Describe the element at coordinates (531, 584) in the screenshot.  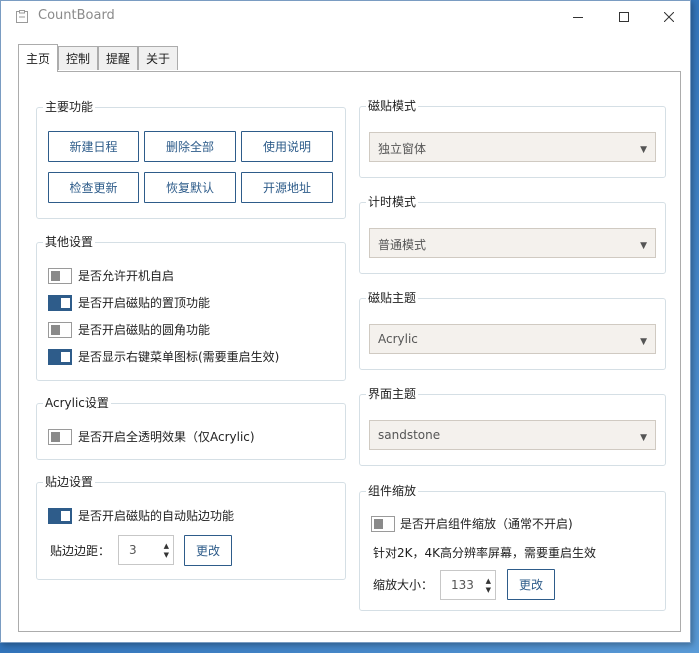
I see `scale-size-change-button: 更改` at that location.